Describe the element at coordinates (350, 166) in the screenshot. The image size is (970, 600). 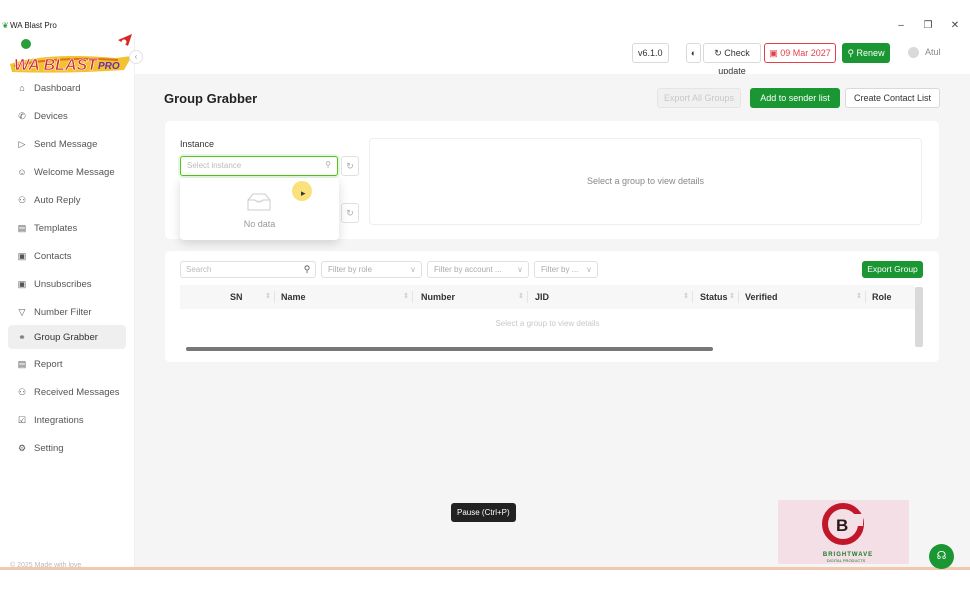
I see `refresh-instance-button: ↻` at that location.